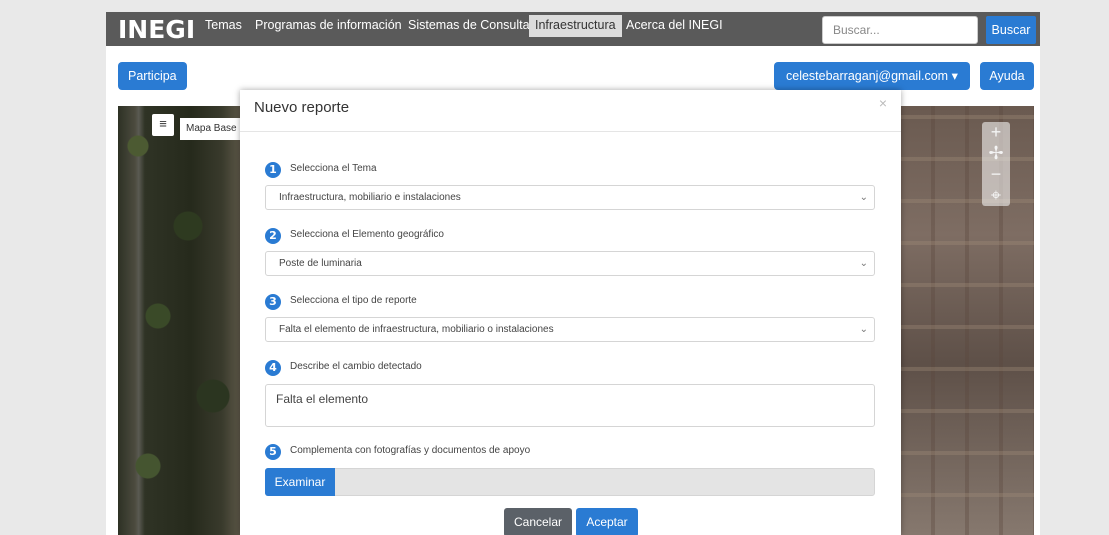  I want to click on pan-icon: ✢, so click(996, 153).